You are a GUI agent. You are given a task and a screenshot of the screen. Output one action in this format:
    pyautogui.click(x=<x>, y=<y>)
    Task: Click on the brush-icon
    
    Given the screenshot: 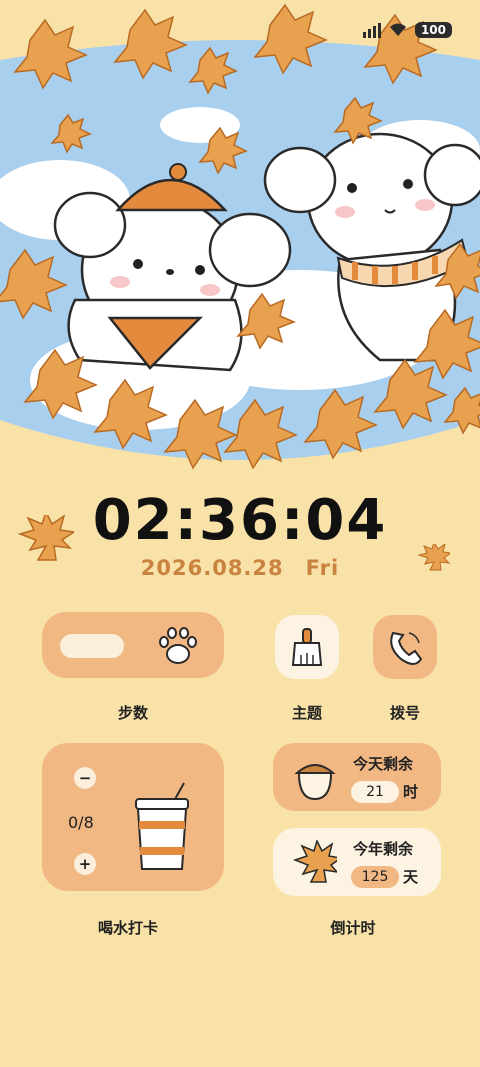 What is the action you would take?
    pyautogui.click(x=307, y=647)
    